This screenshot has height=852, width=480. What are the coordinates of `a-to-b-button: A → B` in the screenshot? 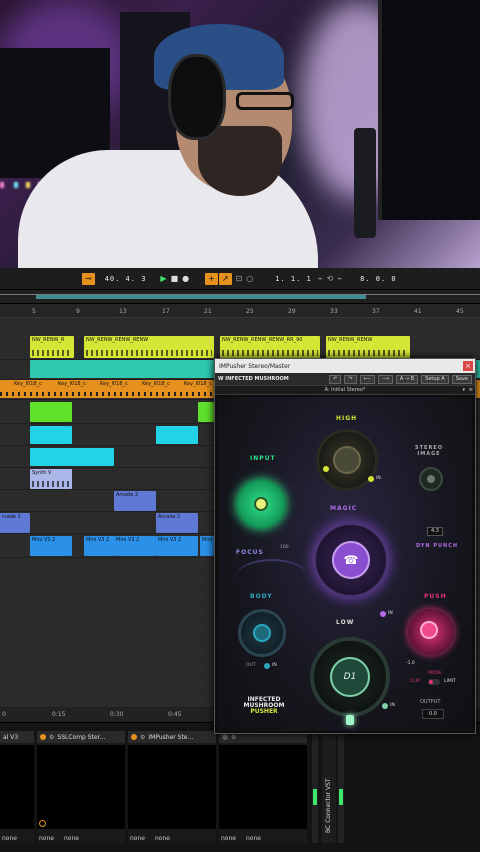 It's located at (407, 379).